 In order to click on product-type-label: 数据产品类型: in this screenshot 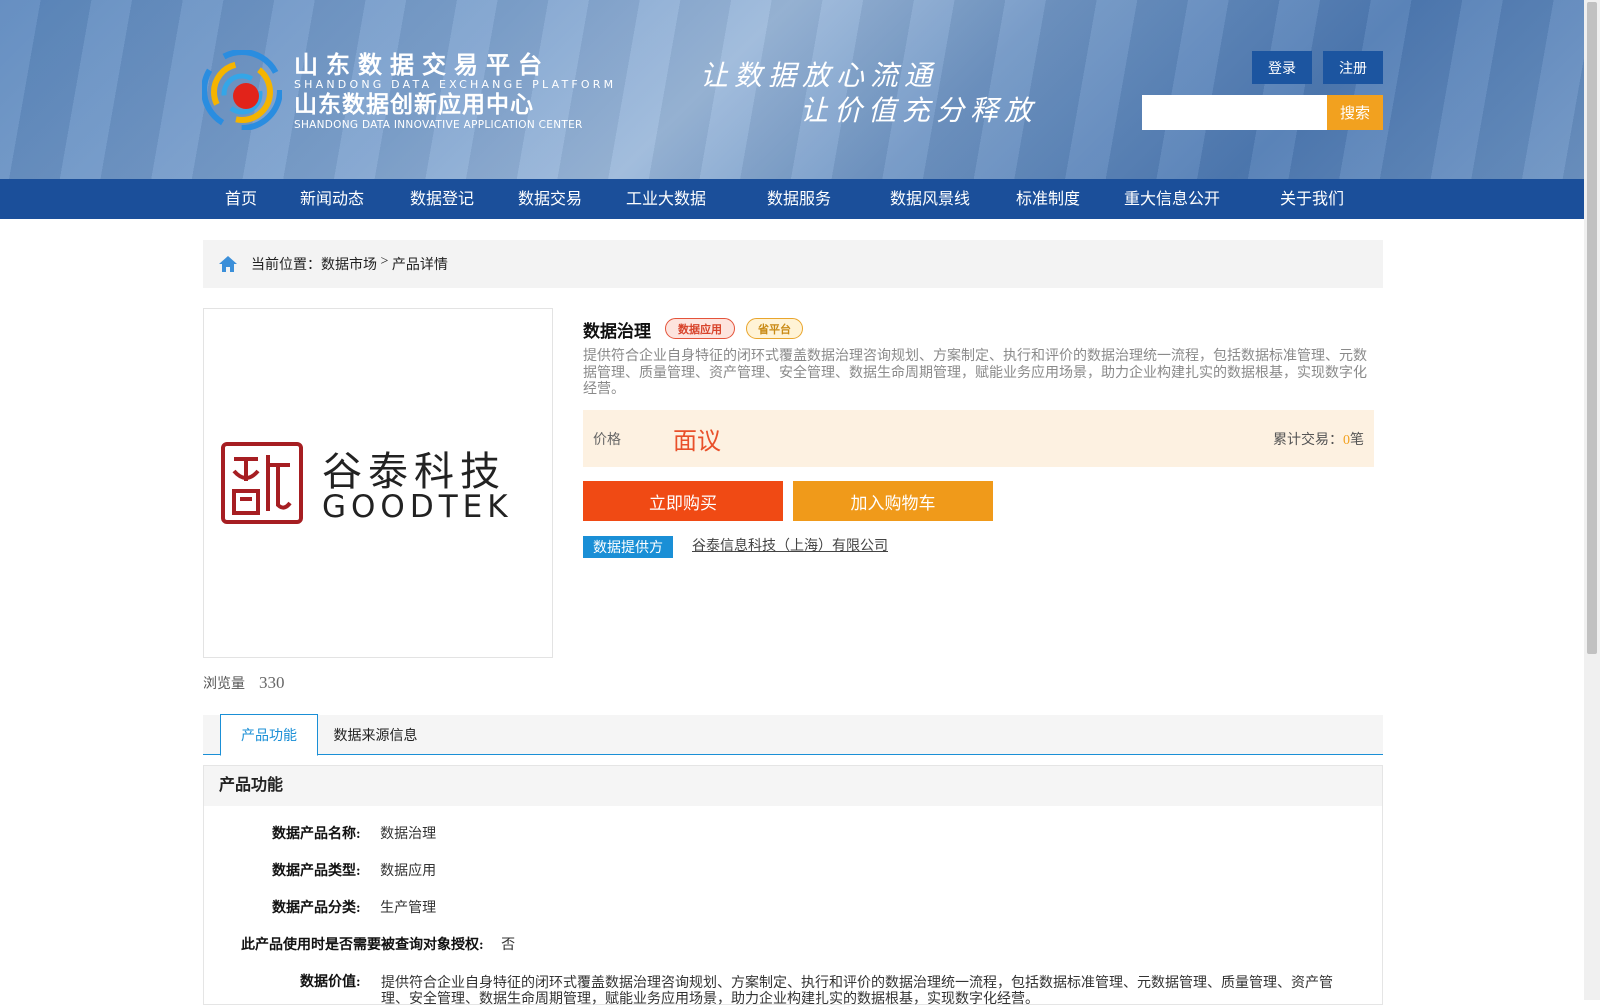, I will do `click(316, 871)`.